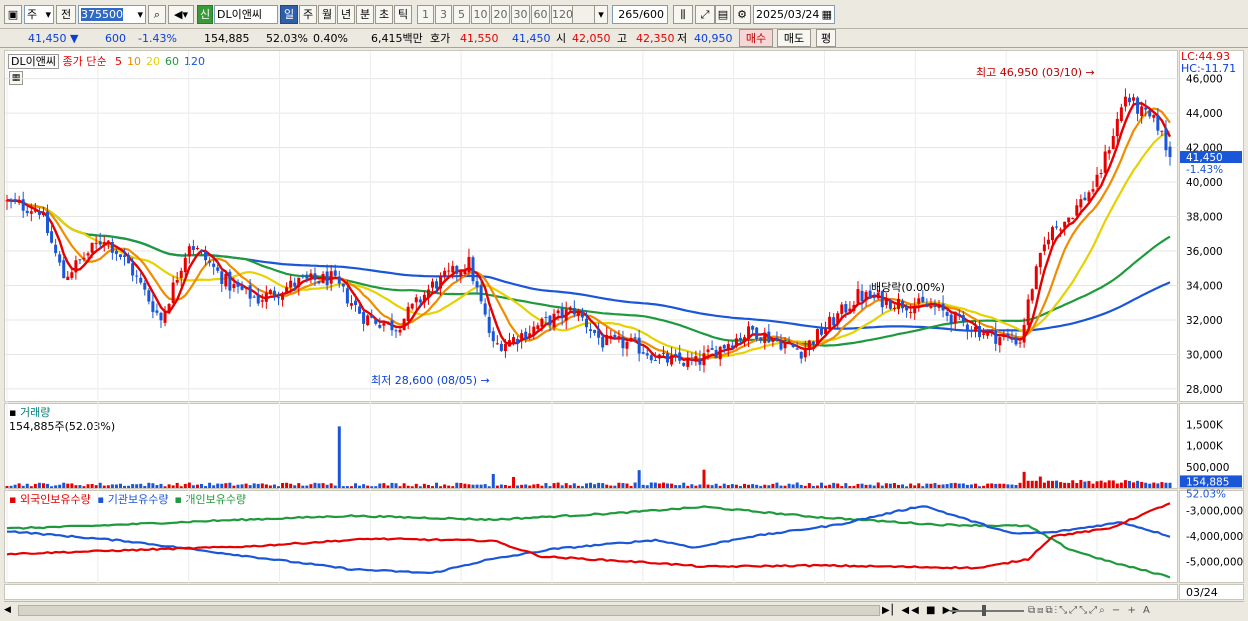 Image resolution: width=1248 pixels, height=621 pixels. I want to click on grid-toggle-icon: ▦, so click(16, 78).